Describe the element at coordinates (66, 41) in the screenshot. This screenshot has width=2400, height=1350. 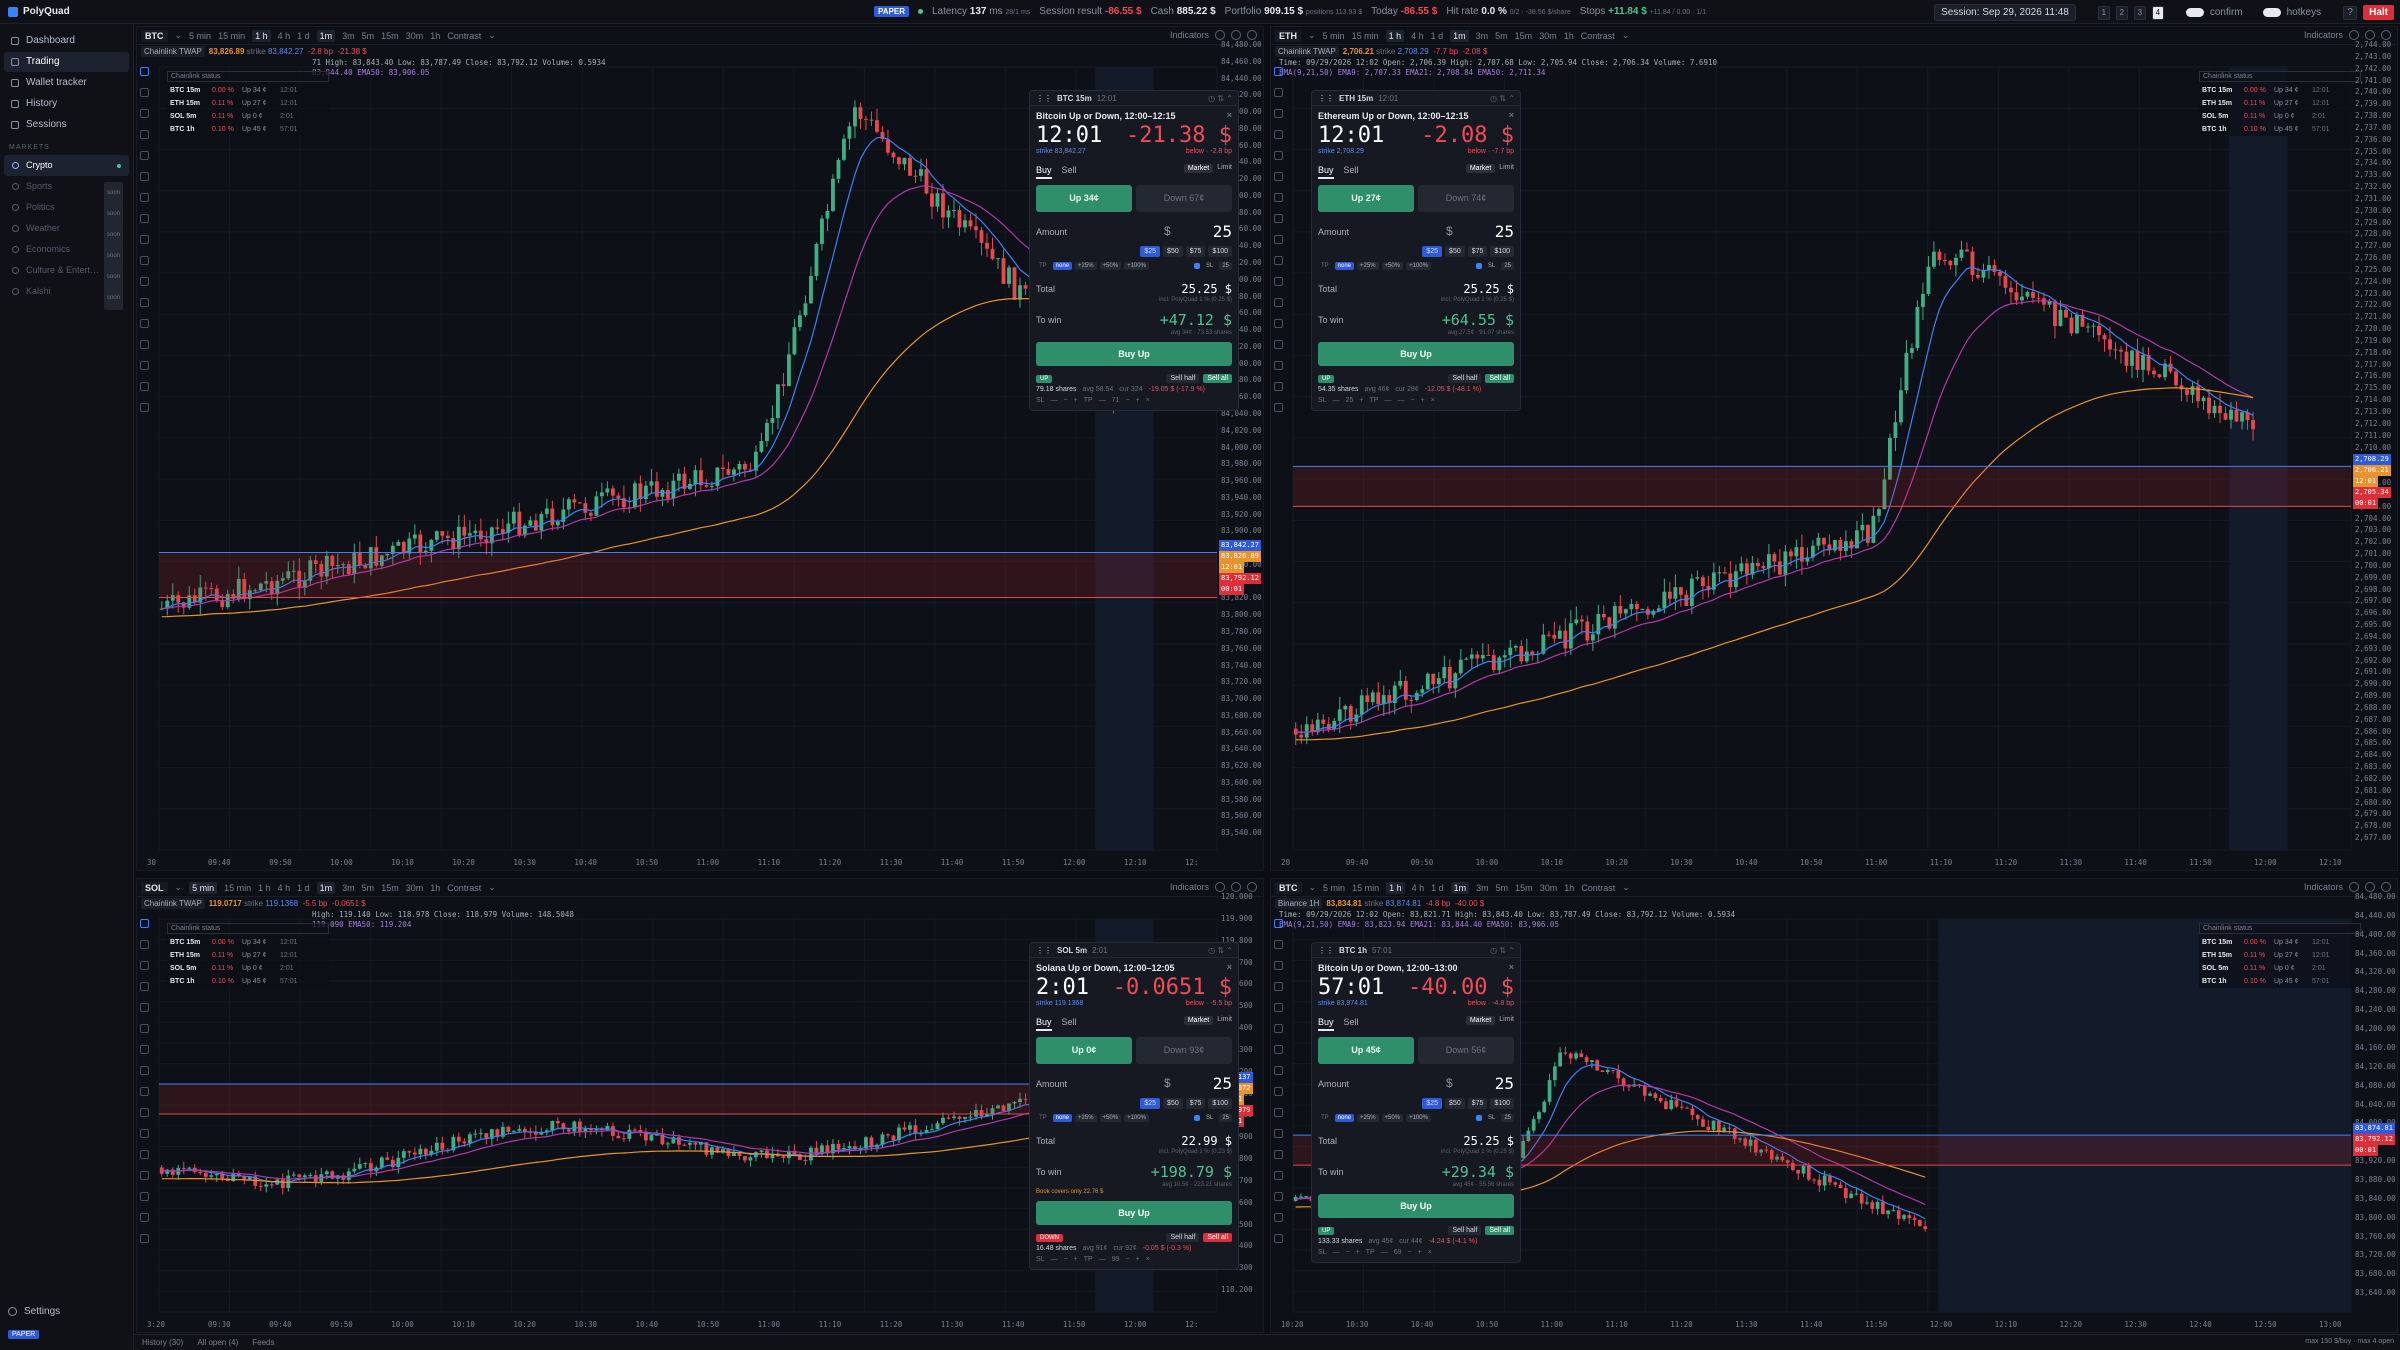
I see `nav-dashboard: Dashboard` at that location.